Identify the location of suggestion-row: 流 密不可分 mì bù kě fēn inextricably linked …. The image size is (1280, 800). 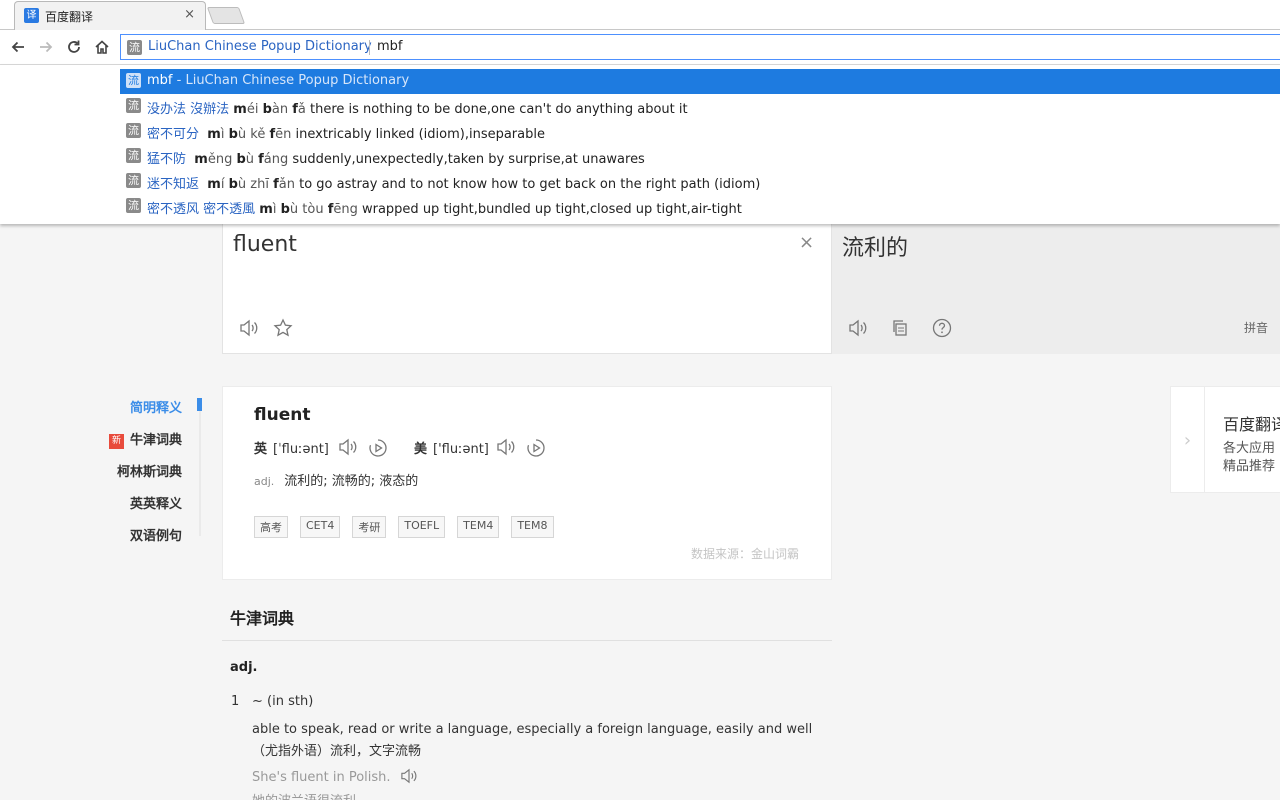
(700, 131).